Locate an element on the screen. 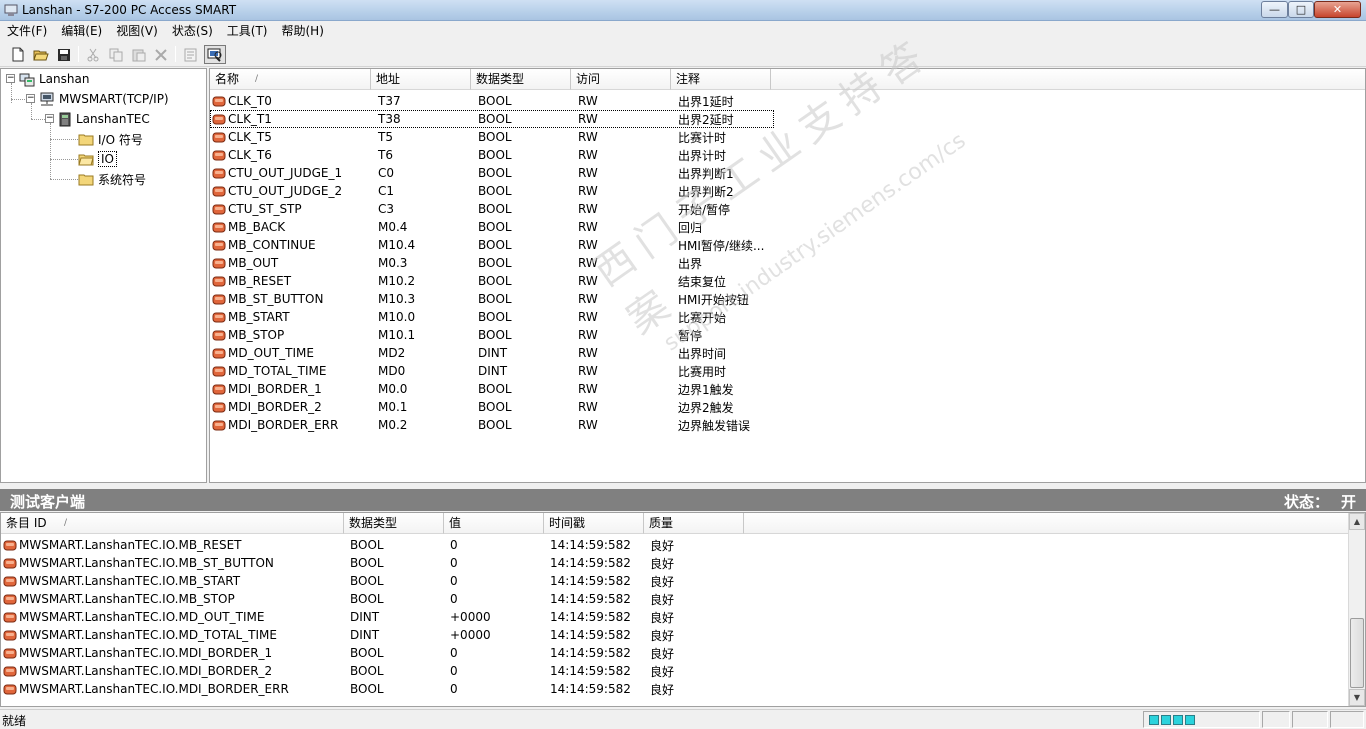 The height and width of the screenshot is (729, 1366). tree-item-io: IO is located at coordinates (97, 159).